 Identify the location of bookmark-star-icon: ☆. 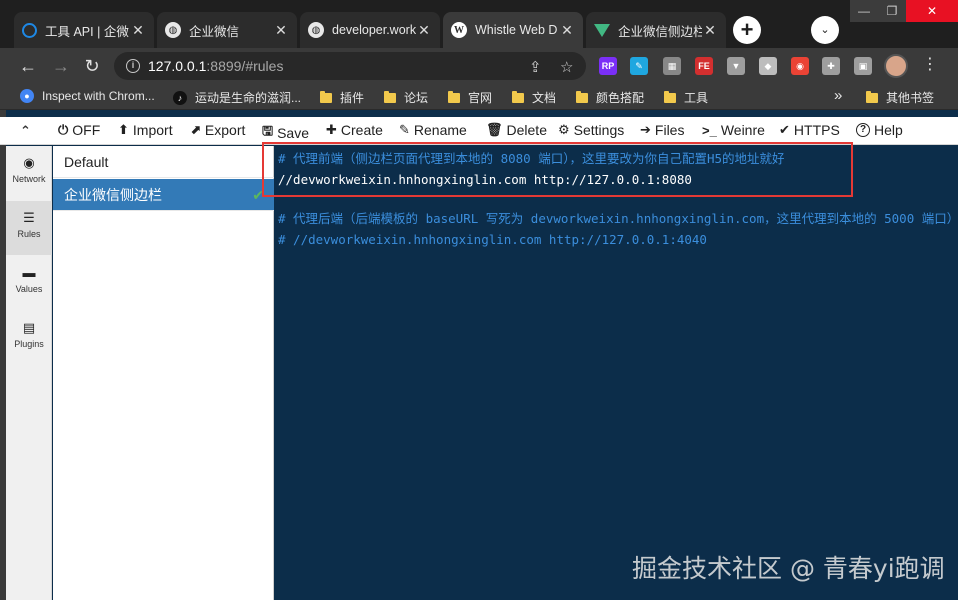
(566, 67).